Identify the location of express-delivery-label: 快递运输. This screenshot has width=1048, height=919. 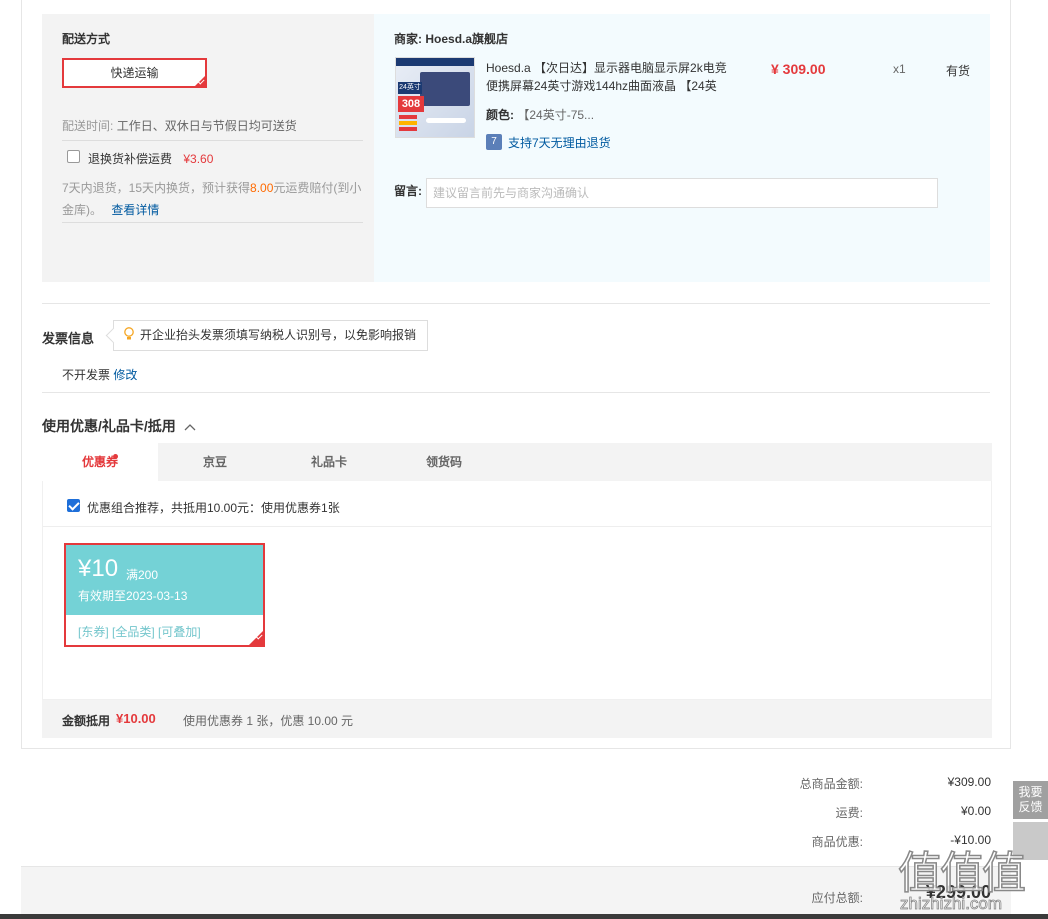
(134, 73).